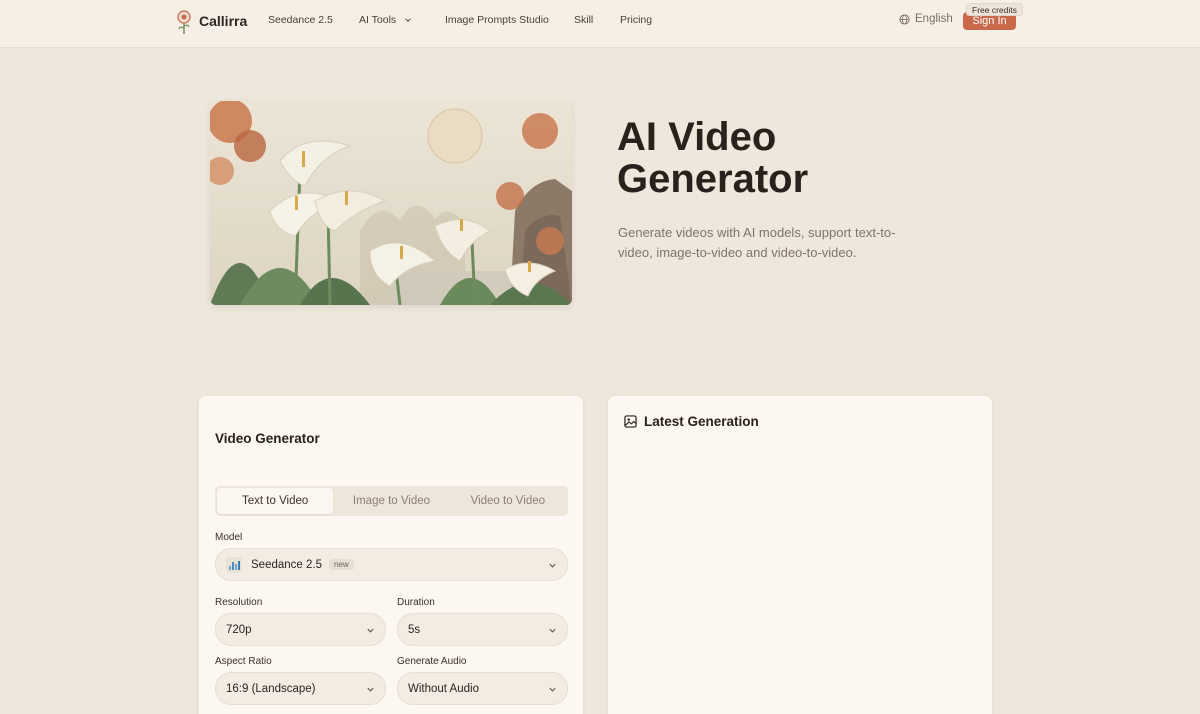 The height and width of the screenshot is (714, 1200). I want to click on duration-value: 5s, so click(414, 629).